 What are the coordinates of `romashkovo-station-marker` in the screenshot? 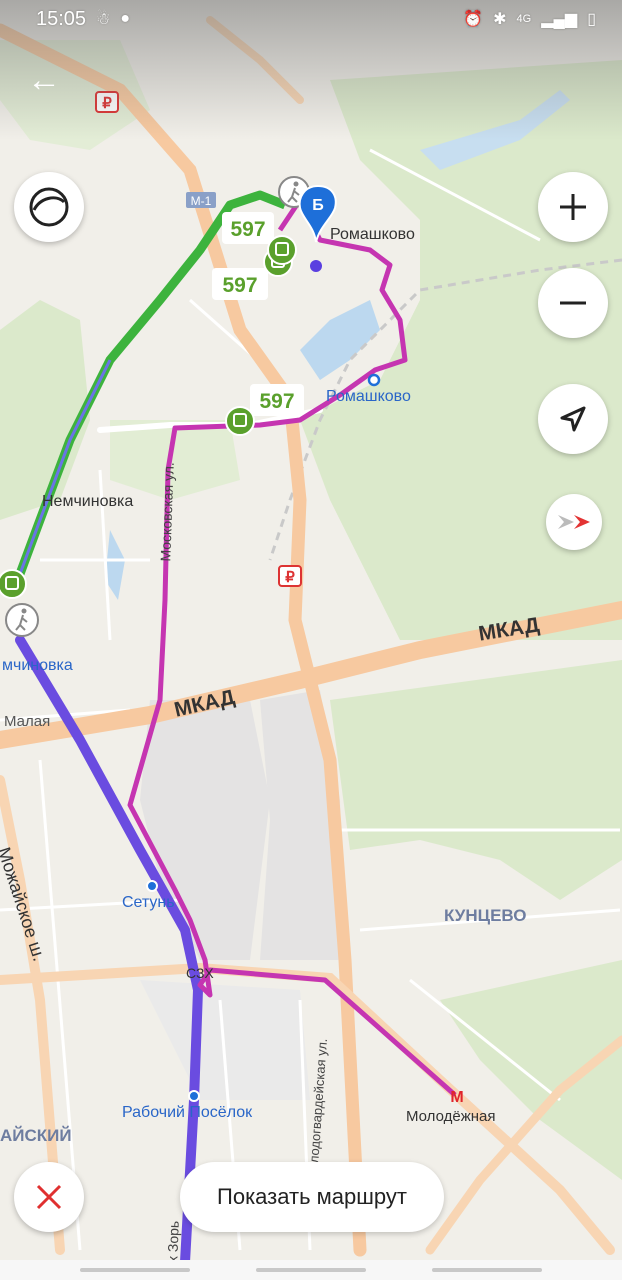 It's located at (374, 380).